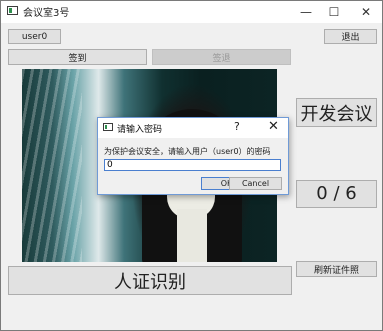 The width and height of the screenshot is (383, 331). Describe the element at coordinates (77, 57) in the screenshot. I see `checkin-button: 签到` at that location.